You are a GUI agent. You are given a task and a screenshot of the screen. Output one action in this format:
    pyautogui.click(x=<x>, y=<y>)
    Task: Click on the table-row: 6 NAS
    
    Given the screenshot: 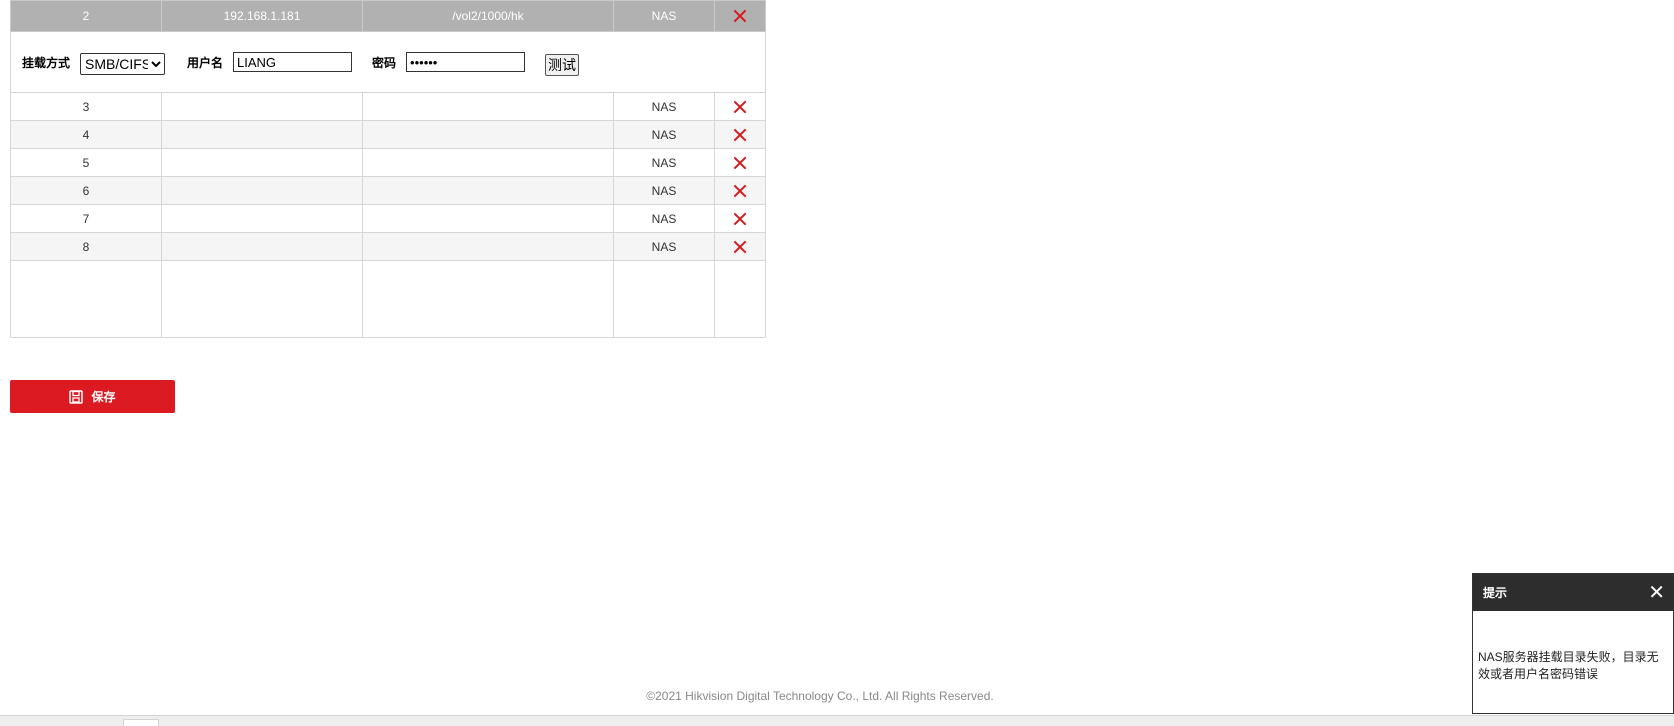 What is the action you would take?
    pyautogui.click(x=388, y=190)
    